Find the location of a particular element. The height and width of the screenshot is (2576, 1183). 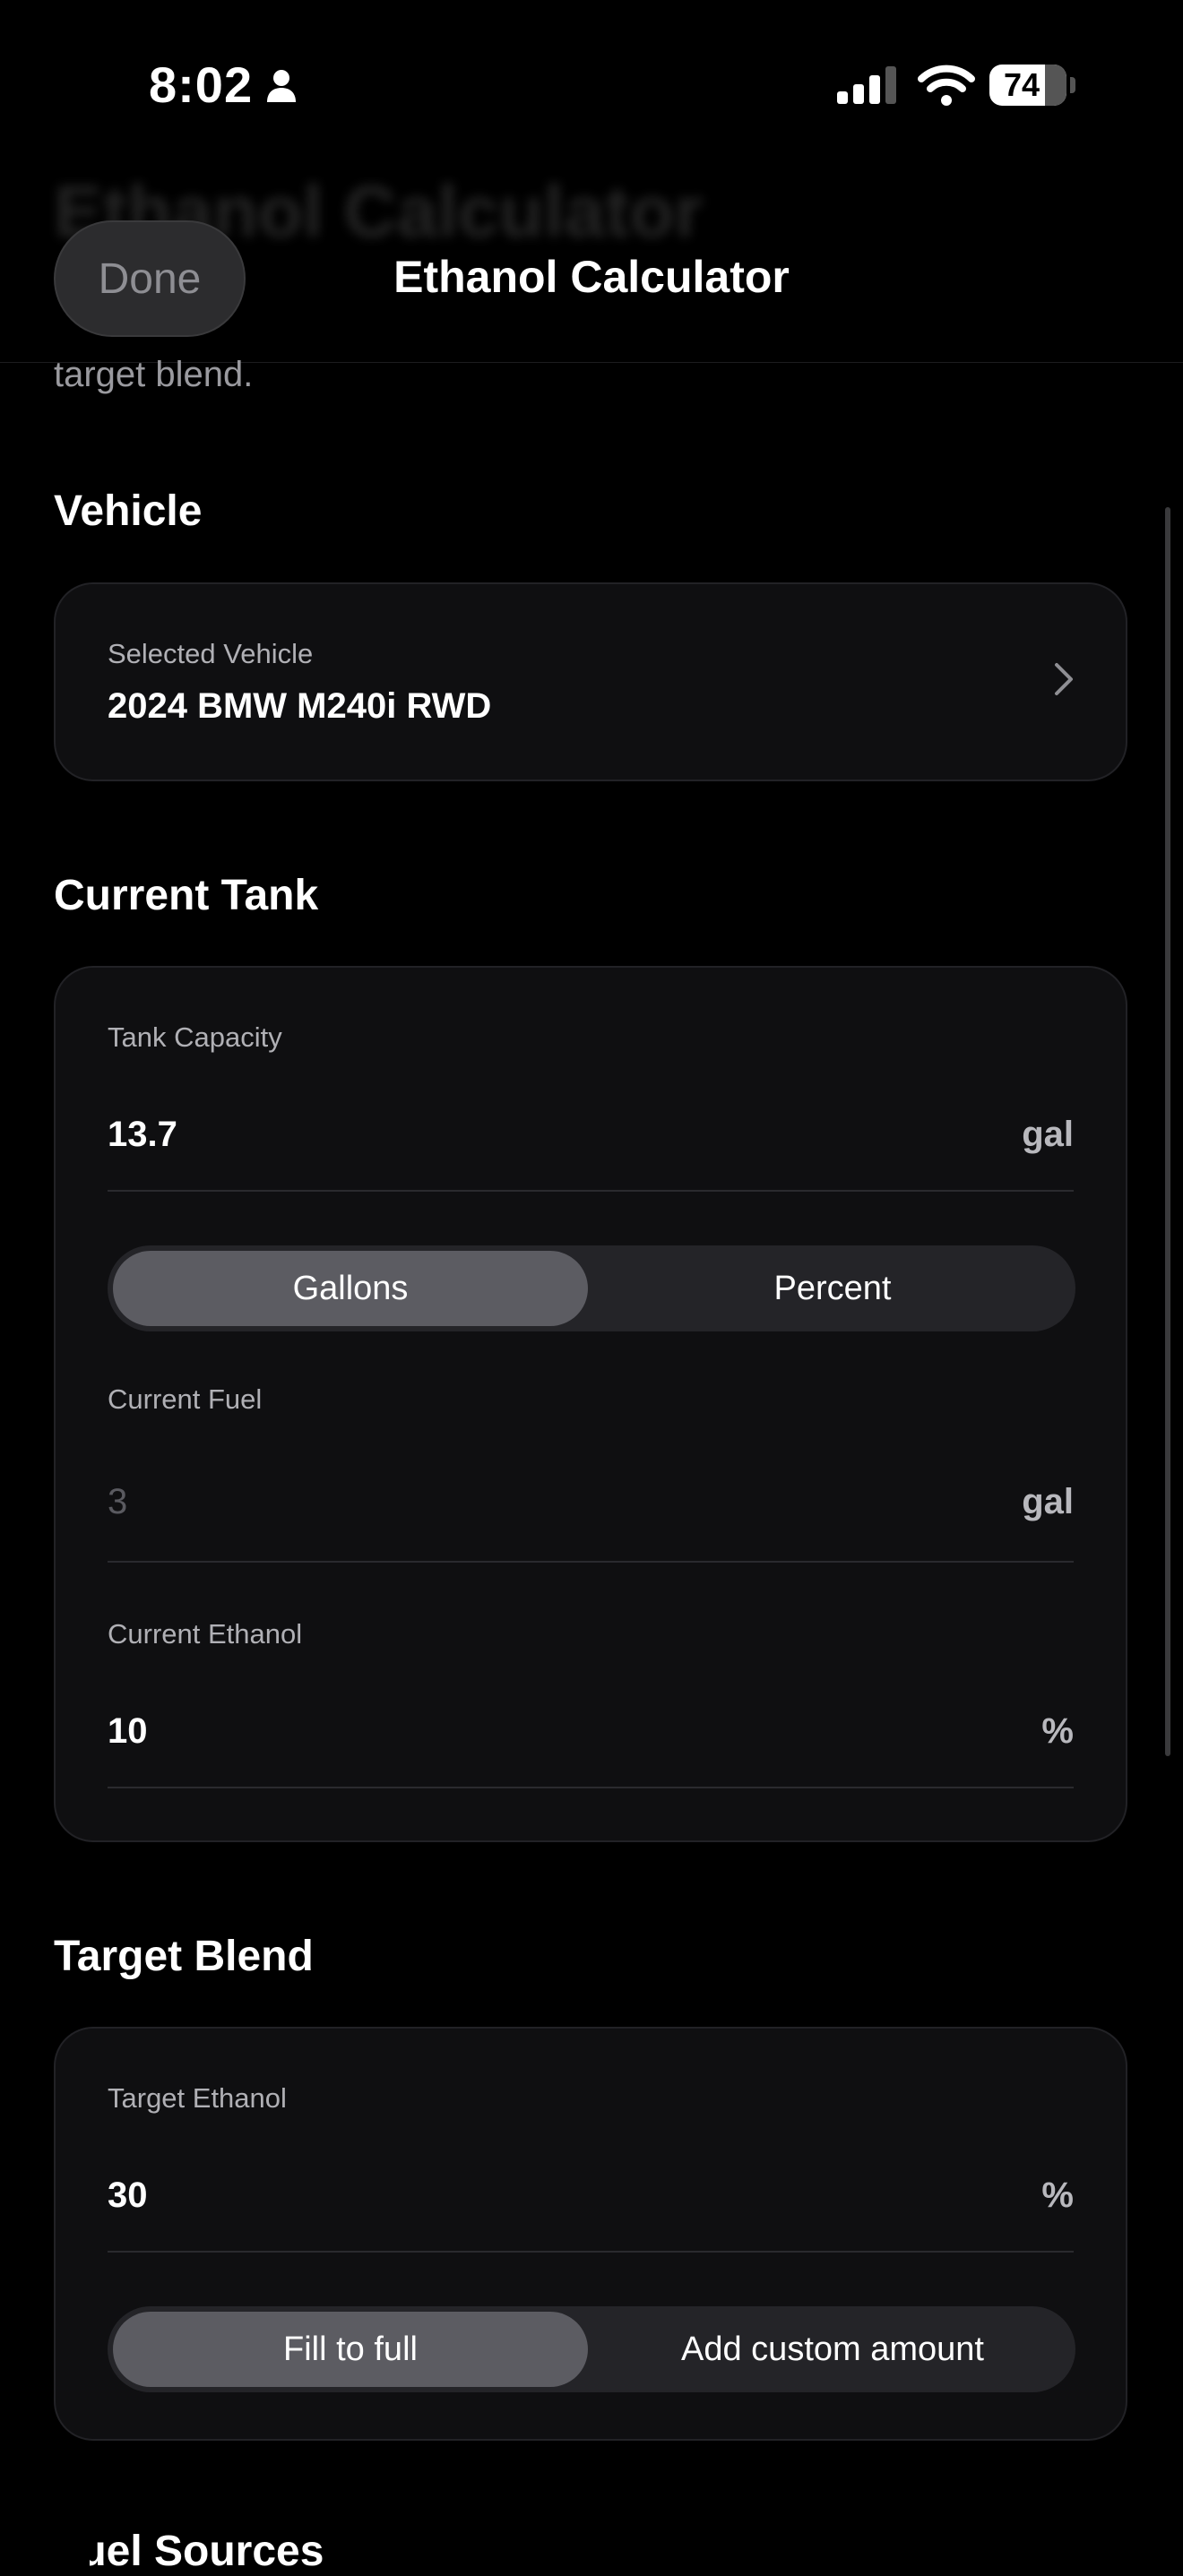

chevron-right-icon is located at coordinates (1064, 679).